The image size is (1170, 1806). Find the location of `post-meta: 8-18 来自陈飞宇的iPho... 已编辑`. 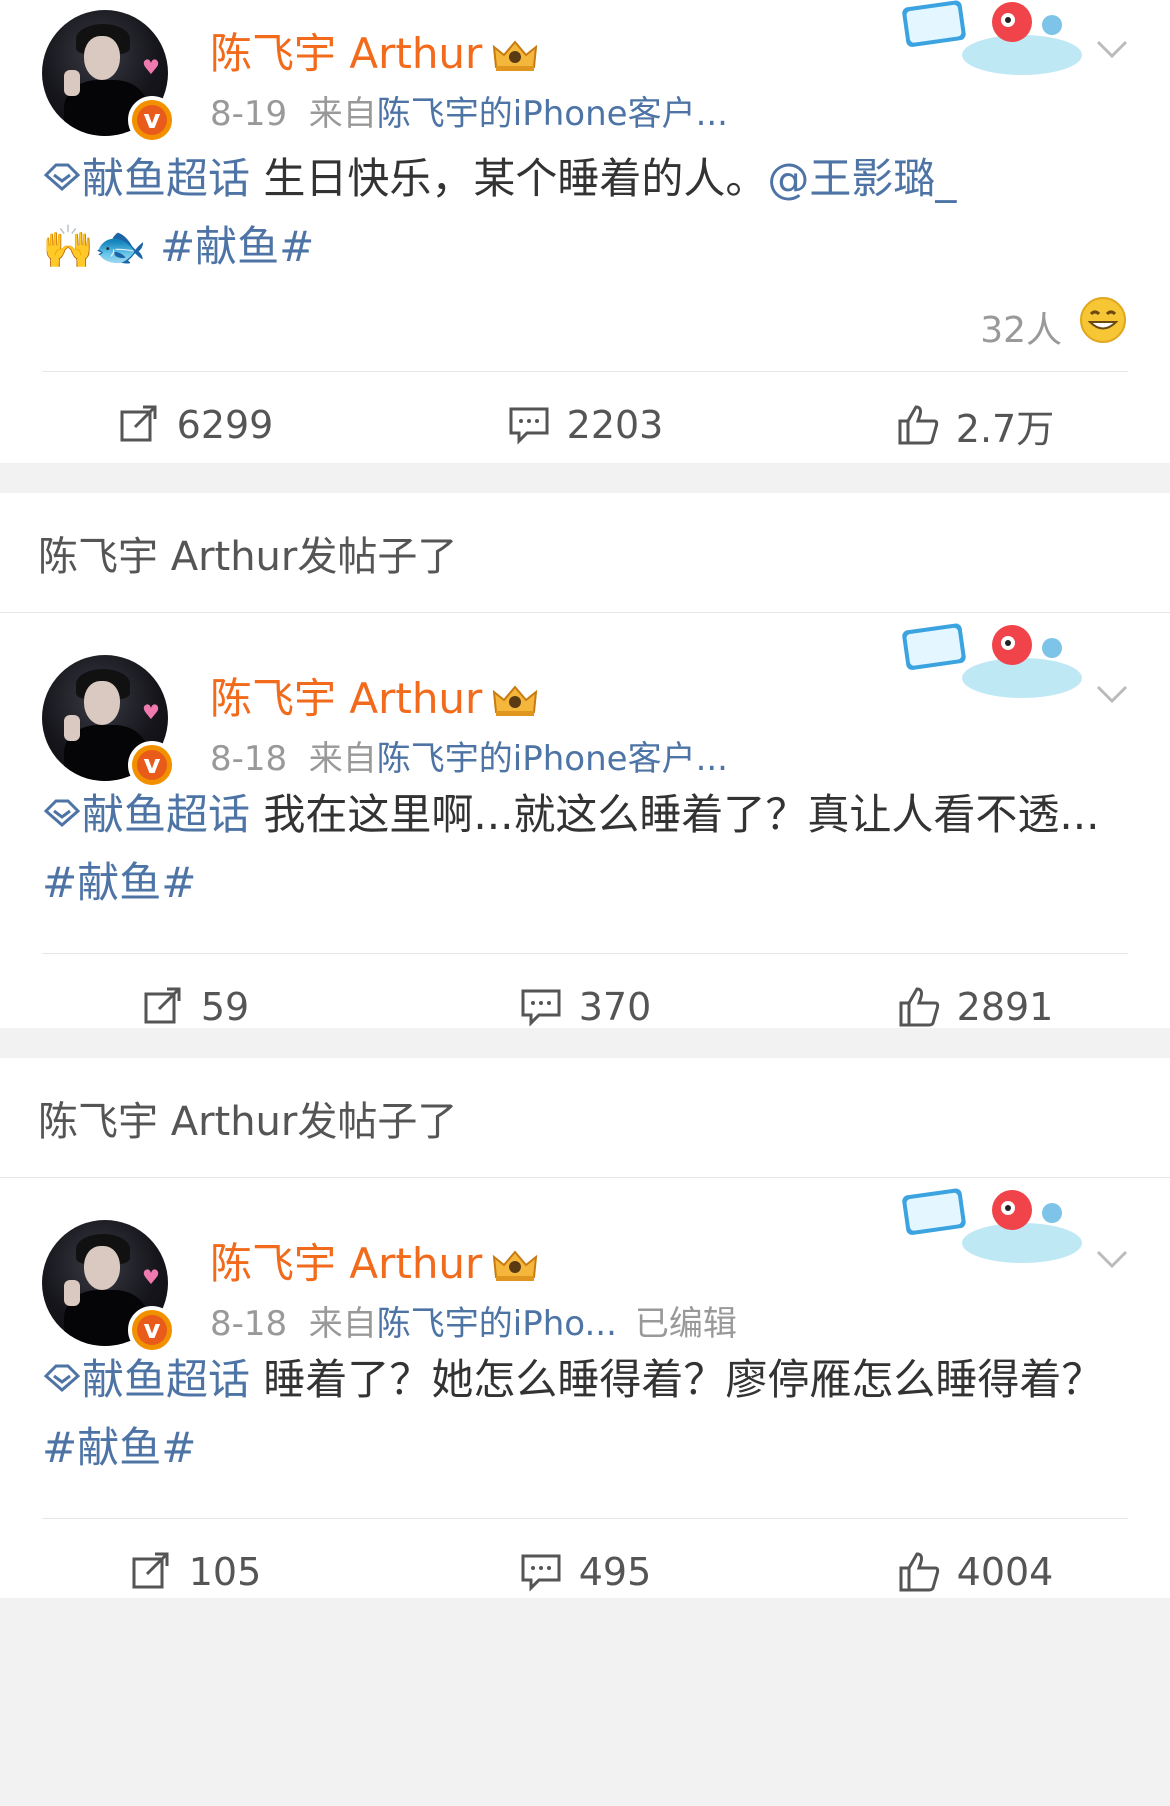

post-meta: 8-18 来自陈飞宇的iPho... 已编辑 is located at coordinates (473, 1324).